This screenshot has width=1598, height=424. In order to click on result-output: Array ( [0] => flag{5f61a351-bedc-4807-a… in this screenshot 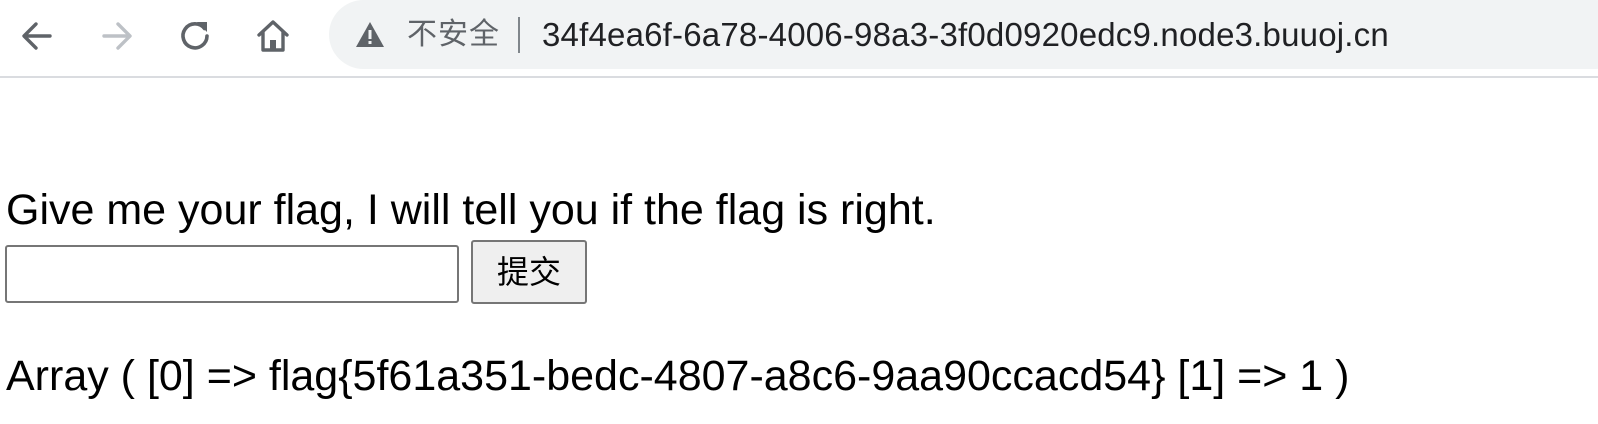, I will do `click(678, 376)`.